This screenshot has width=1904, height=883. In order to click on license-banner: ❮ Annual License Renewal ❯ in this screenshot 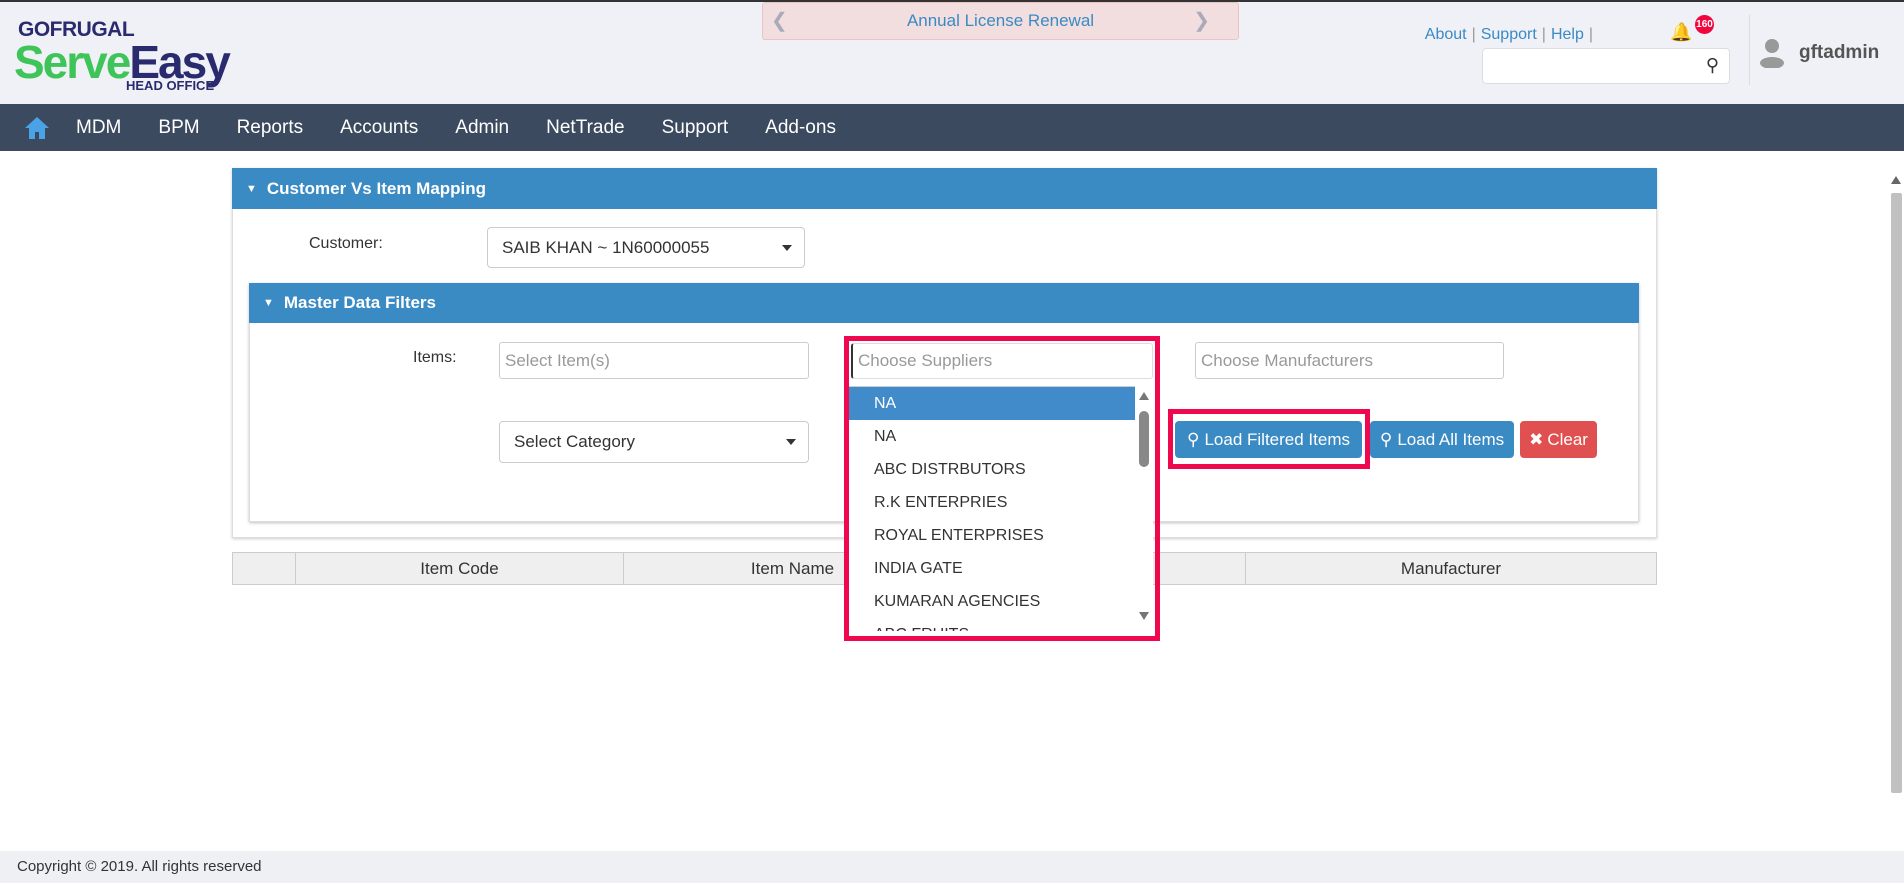, I will do `click(1000, 21)`.